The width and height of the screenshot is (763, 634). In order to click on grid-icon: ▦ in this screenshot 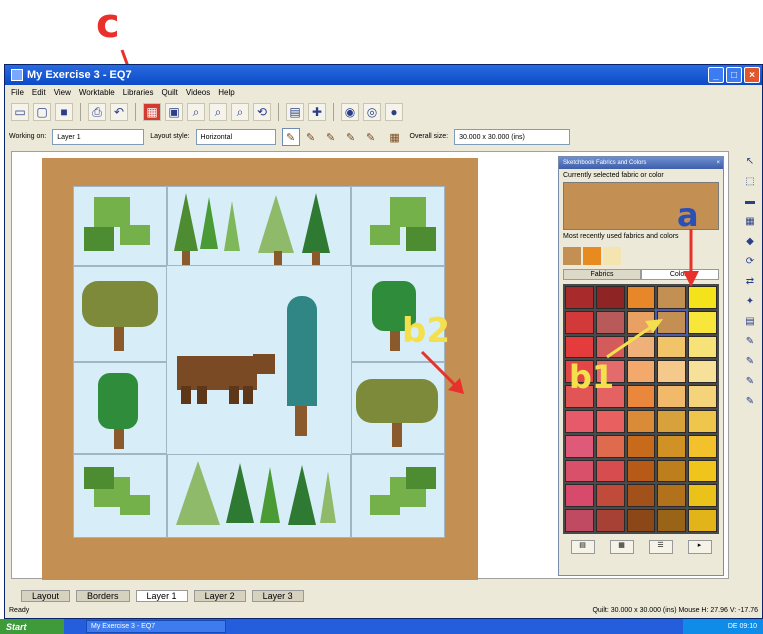, I will do `click(395, 137)`.